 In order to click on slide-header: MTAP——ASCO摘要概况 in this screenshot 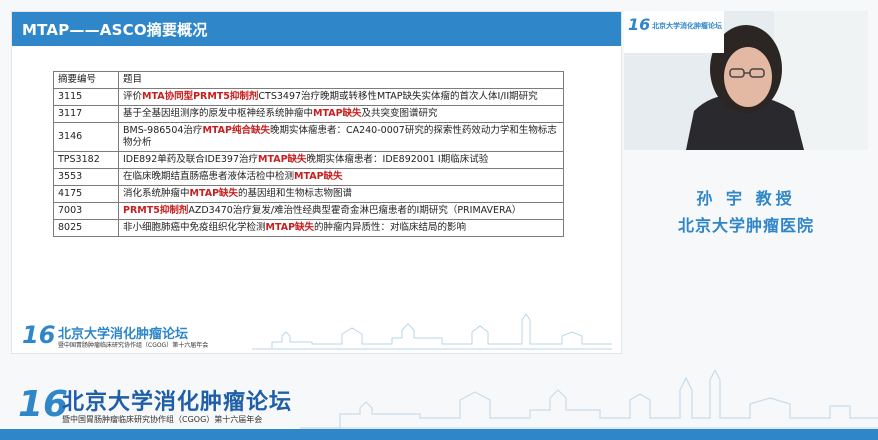, I will do `click(316, 29)`.